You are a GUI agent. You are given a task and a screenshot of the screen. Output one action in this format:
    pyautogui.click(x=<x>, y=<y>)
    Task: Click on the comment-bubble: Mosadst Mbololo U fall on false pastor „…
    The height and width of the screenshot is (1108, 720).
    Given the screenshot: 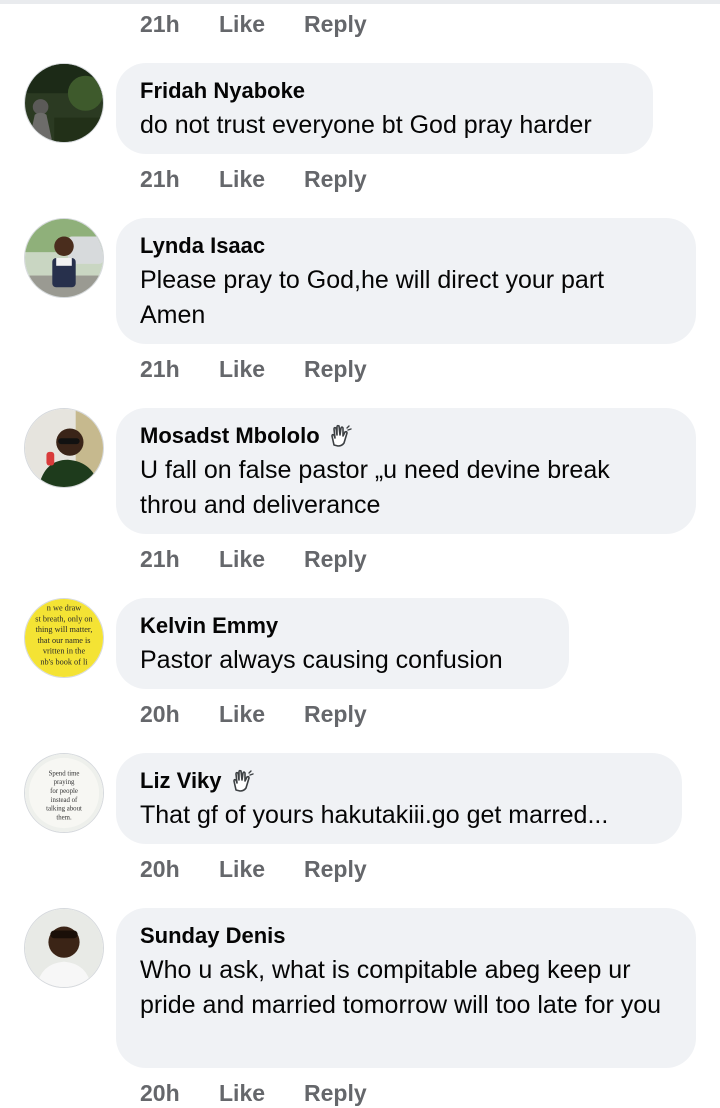 What is the action you would take?
    pyautogui.click(x=406, y=471)
    